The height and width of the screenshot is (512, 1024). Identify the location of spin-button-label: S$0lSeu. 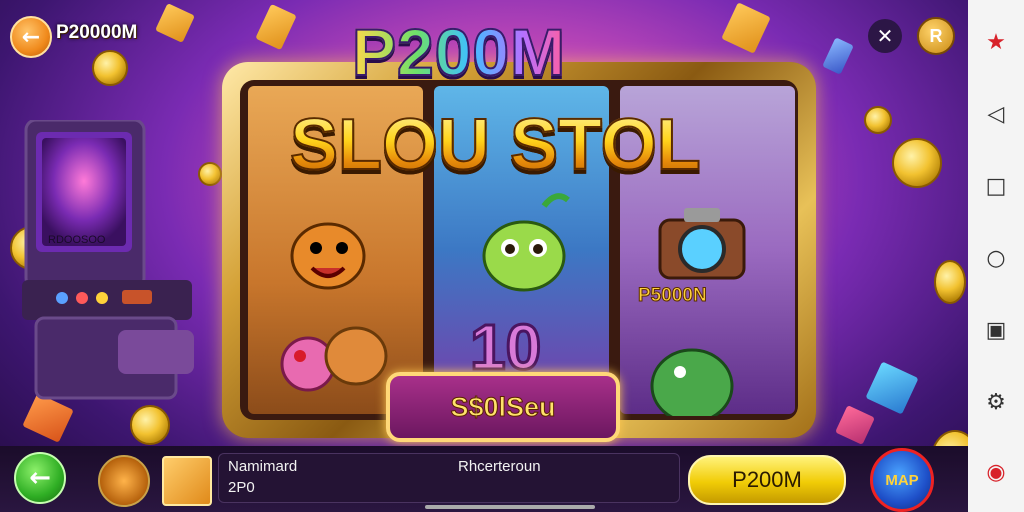
(503, 406).